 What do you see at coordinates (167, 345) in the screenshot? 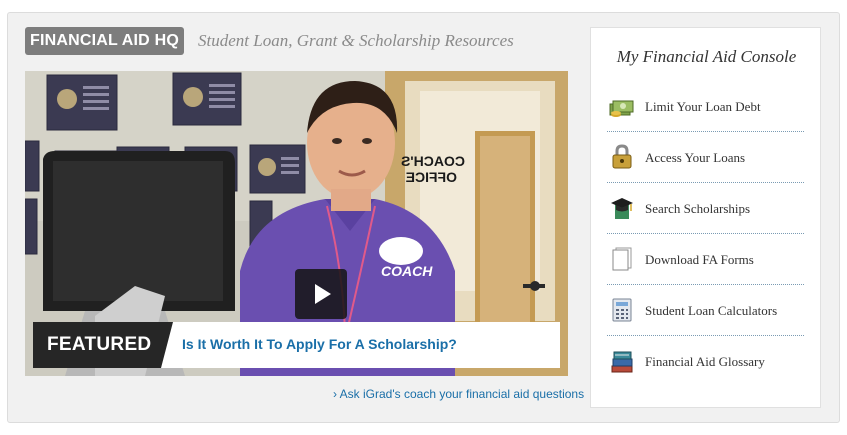
I see `featured-label-slant` at bounding box center [167, 345].